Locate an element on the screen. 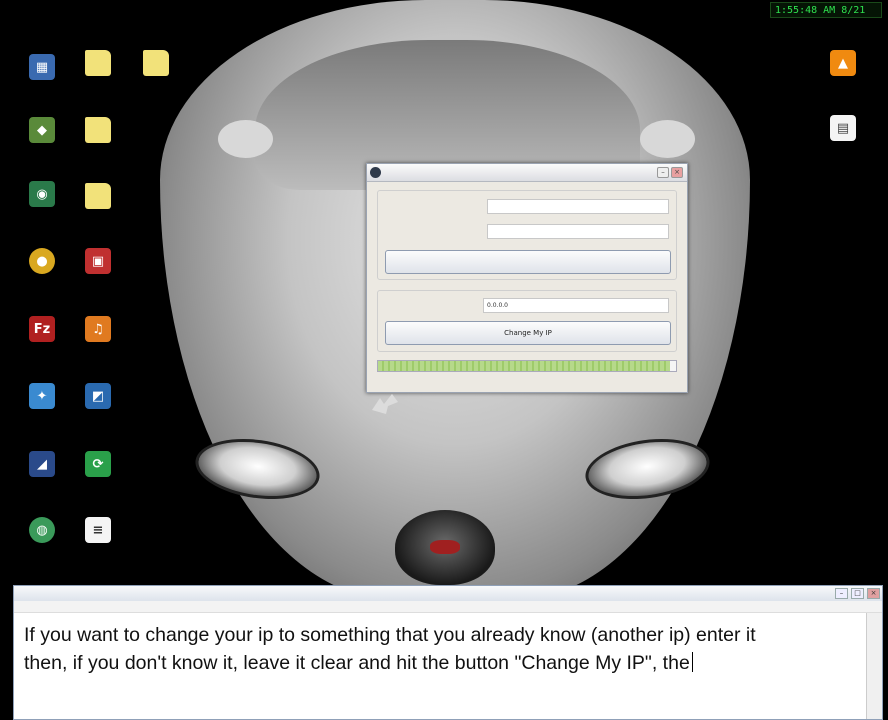  app-icon: ● is located at coordinates (42, 261).